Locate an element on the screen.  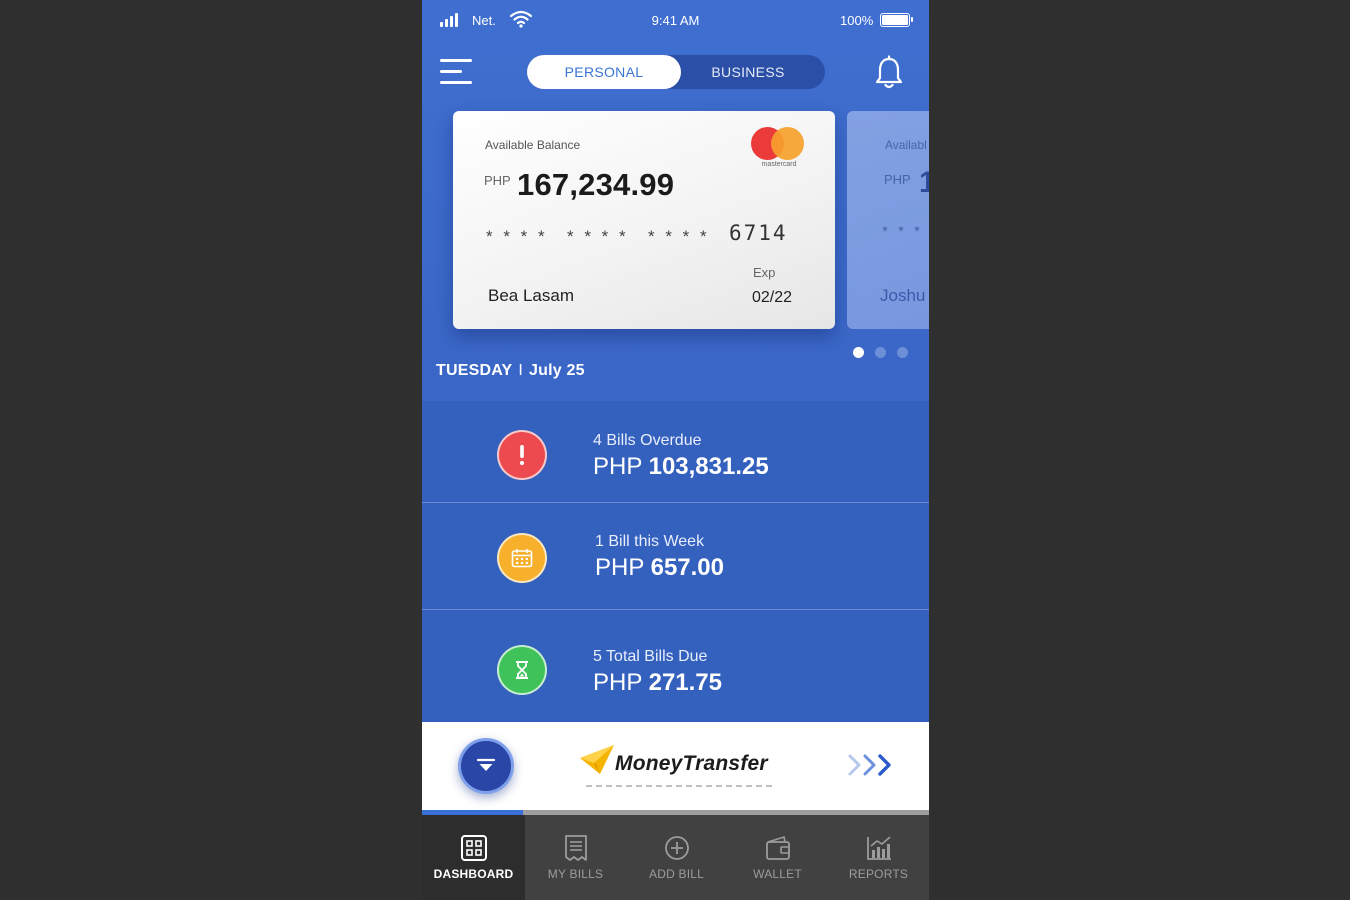
add-circle-icon is located at coordinates (676, 848).